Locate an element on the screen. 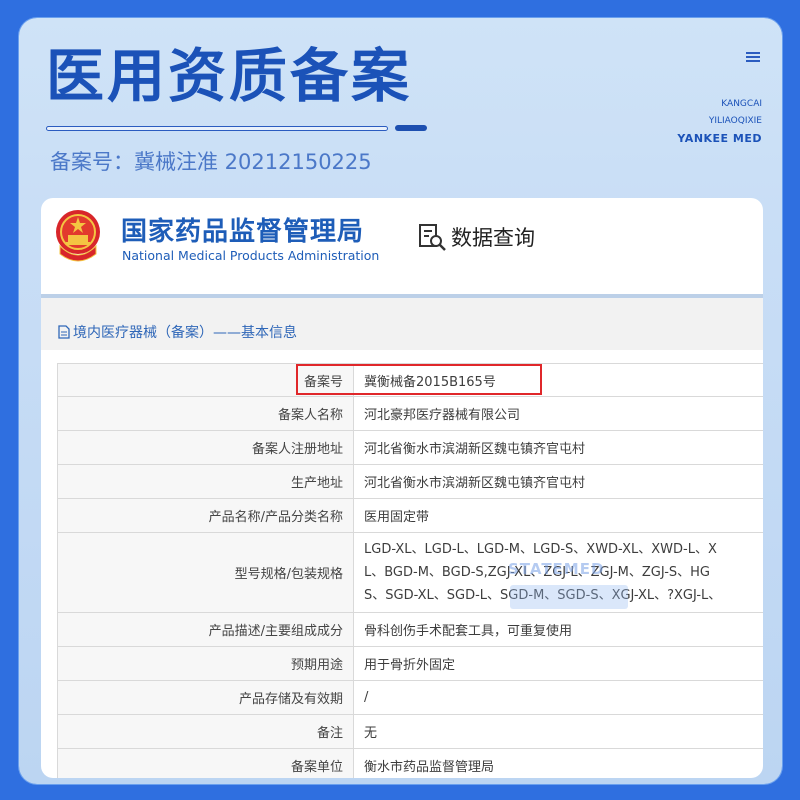  table-row: 备注 无 is located at coordinates (410, 731).